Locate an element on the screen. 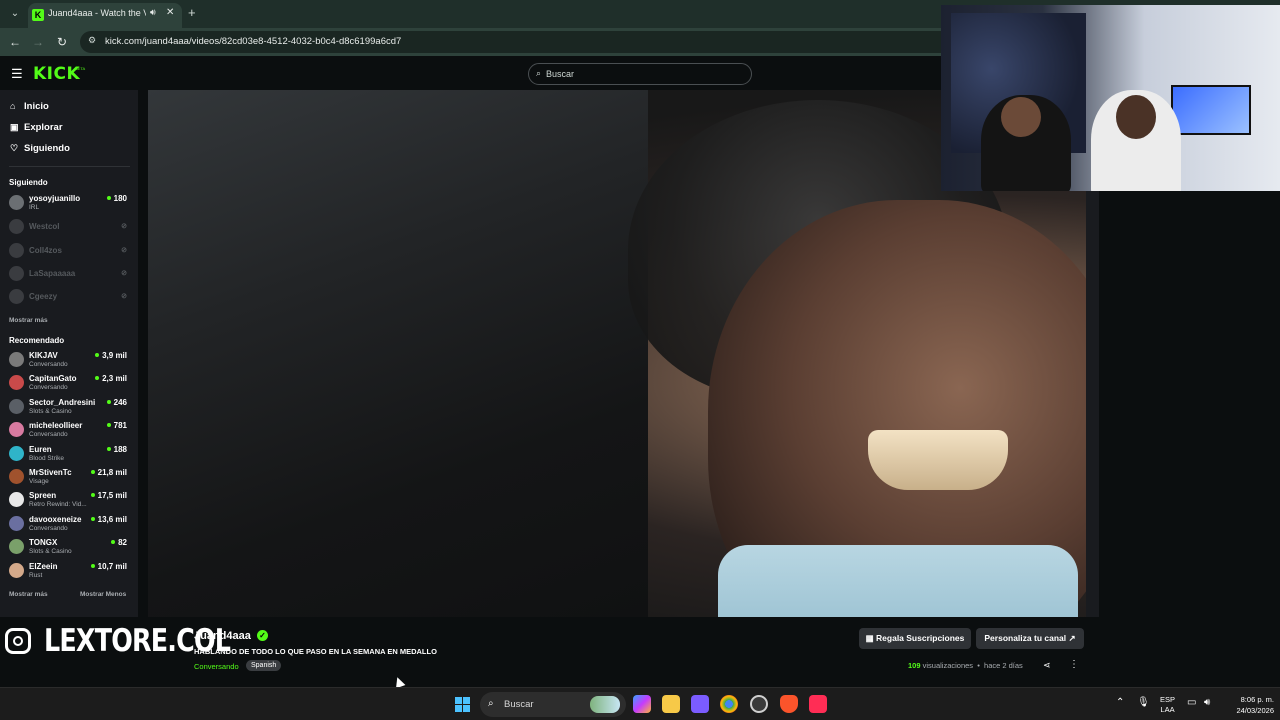 The height and width of the screenshot is (720, 1280). search-input: ⌕ Buscar is located at coordinates (640, 74).